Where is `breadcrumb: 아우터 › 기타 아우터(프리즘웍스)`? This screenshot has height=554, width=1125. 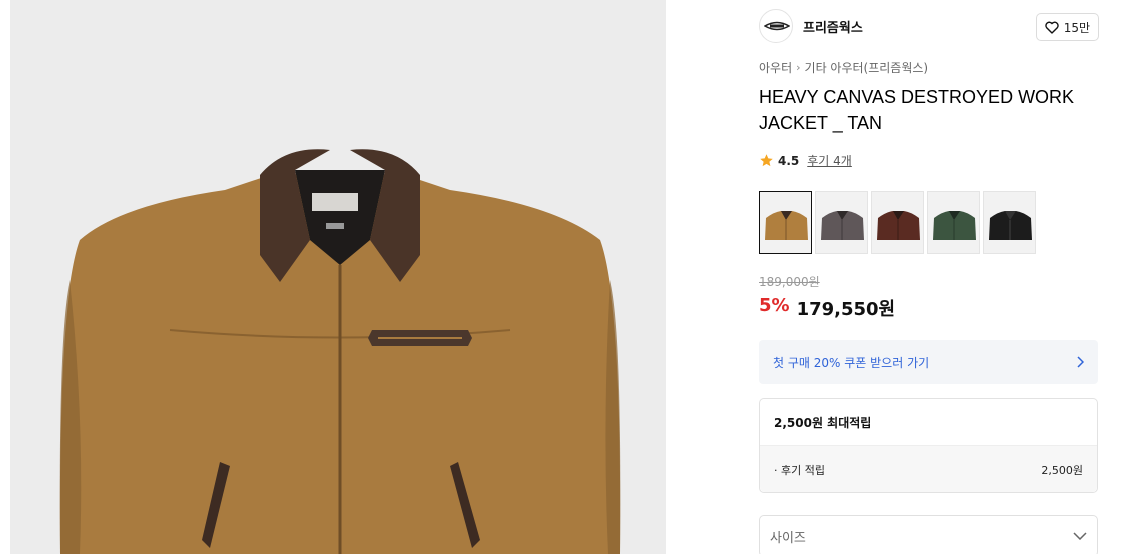
breadcrumb: 아우터 › 기타 아우터(프리즘웍스) is located at coordinates (843, 67).